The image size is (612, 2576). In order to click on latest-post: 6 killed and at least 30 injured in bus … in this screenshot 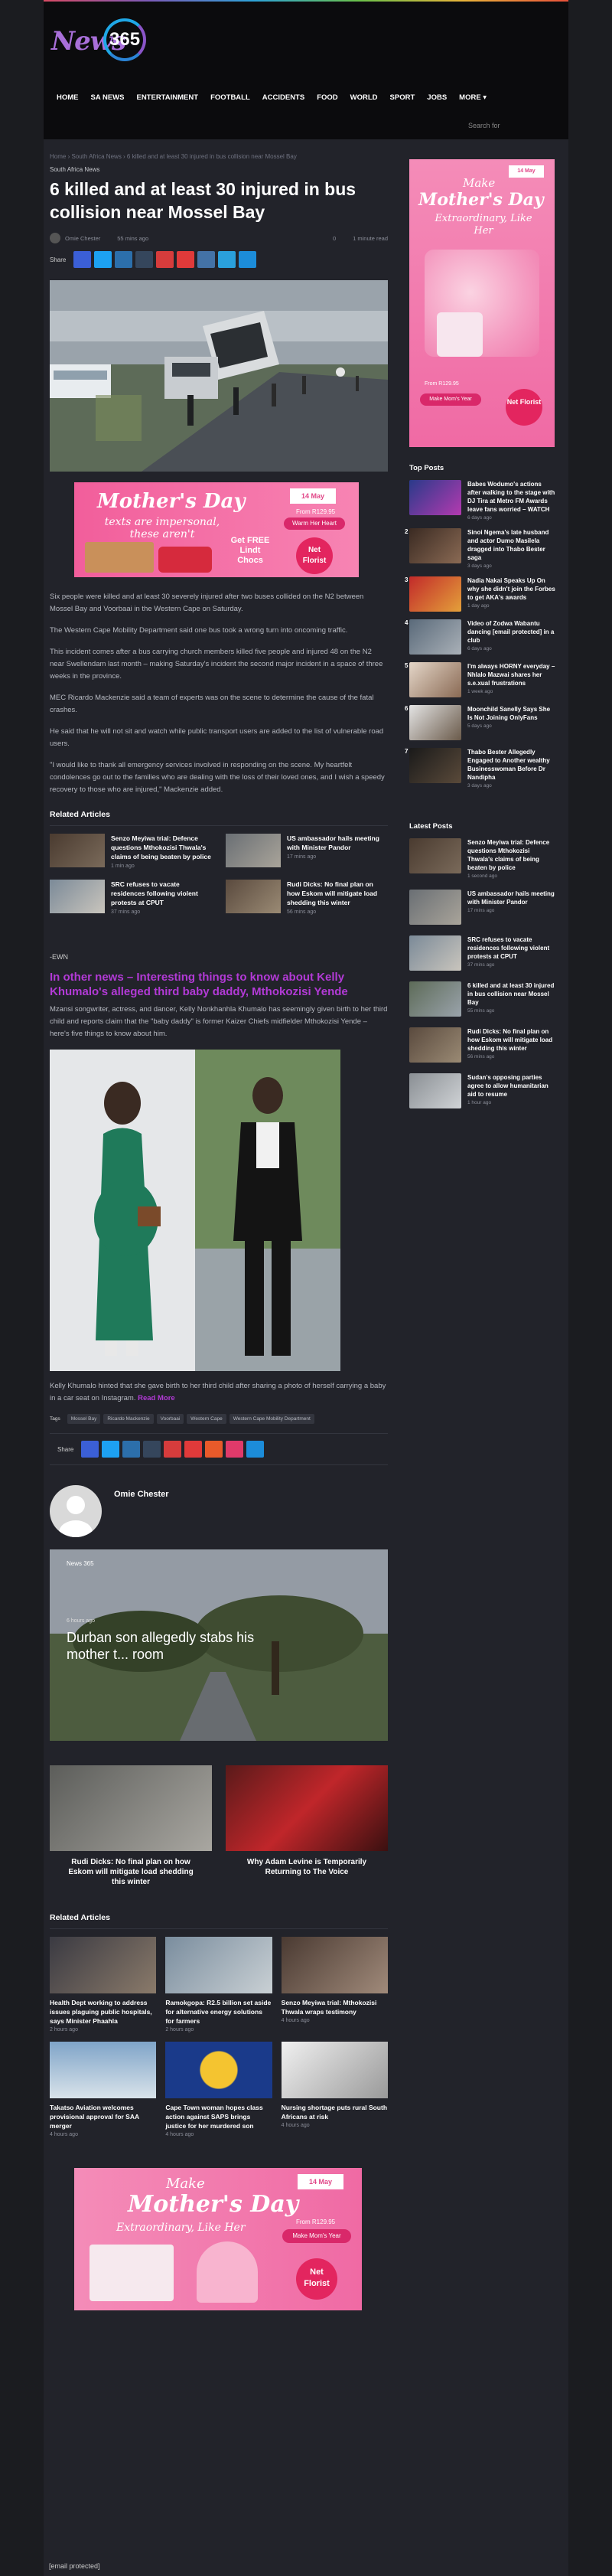, I will do `click(482, 999)`.